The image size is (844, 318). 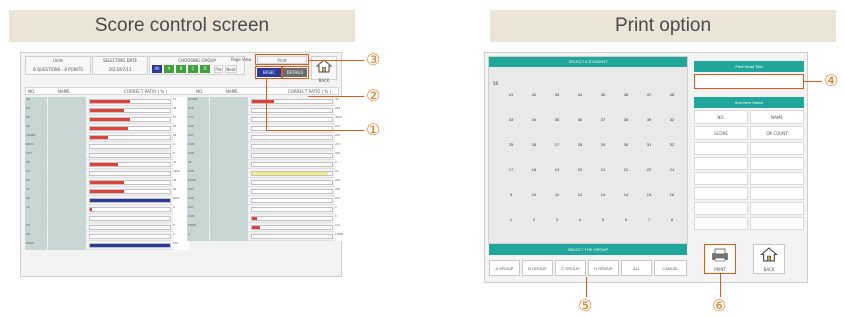 What do you see at coordinates (649, 169) in the screenshot?
I see `student-number: 23` at bounding box center [649, 169].